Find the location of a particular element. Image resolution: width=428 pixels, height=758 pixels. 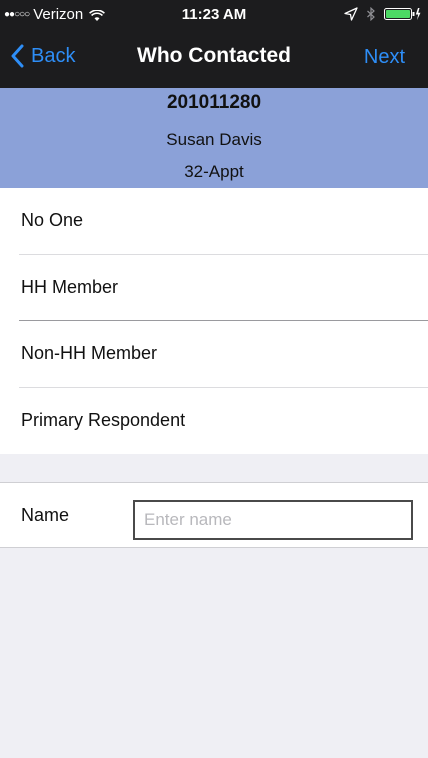

option-primary-respondent: Primary Respondent is located at coordinates (214, 421).